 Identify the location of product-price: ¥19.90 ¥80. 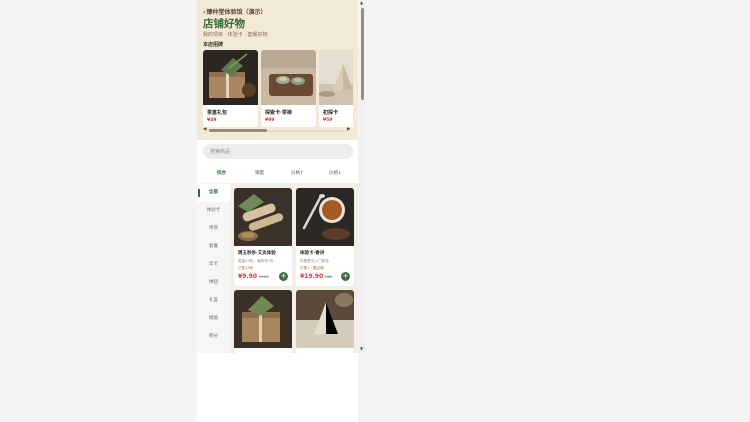
(316, 276).